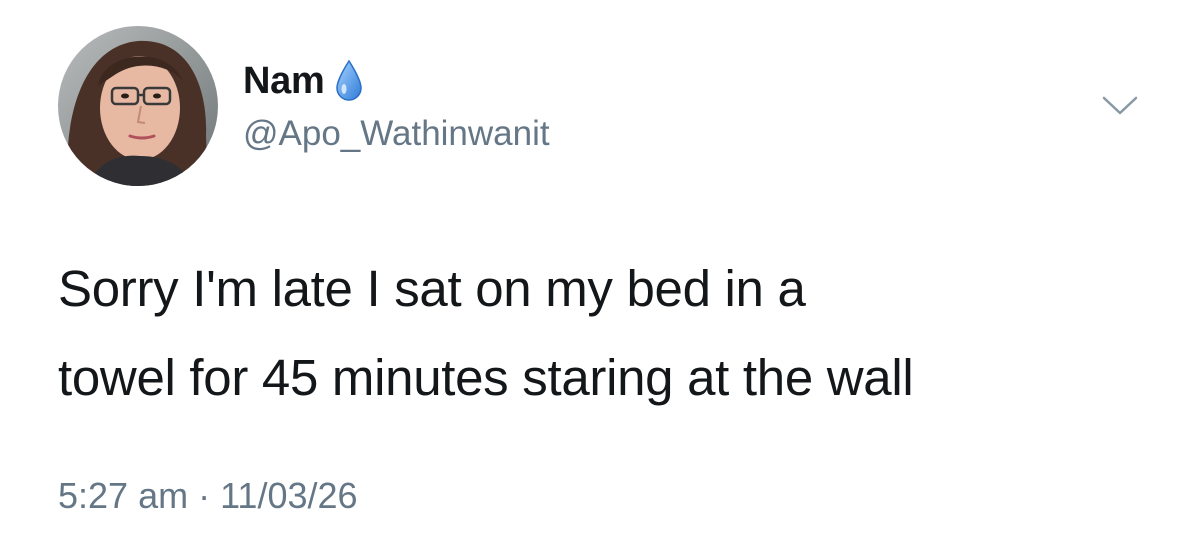  What do you see at coordinates (349, 81) in the screenshot?
I see `water-droplet-icon` at bounding box center [349, 81].